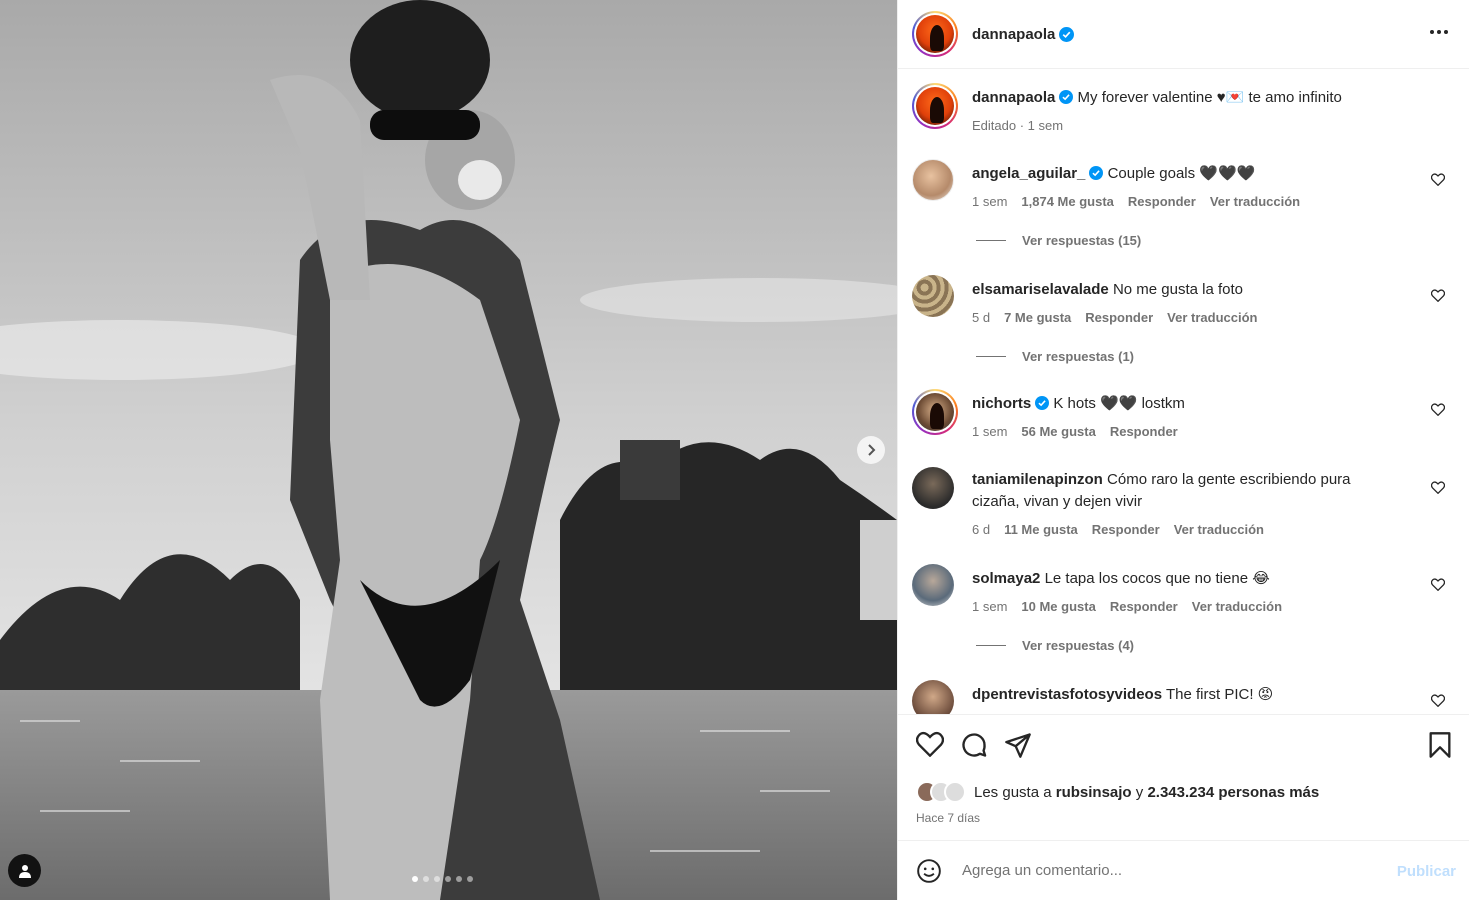  Describe the element at coordinates (935, 106) in the screenshot. I see `caption-avatar` at that location.